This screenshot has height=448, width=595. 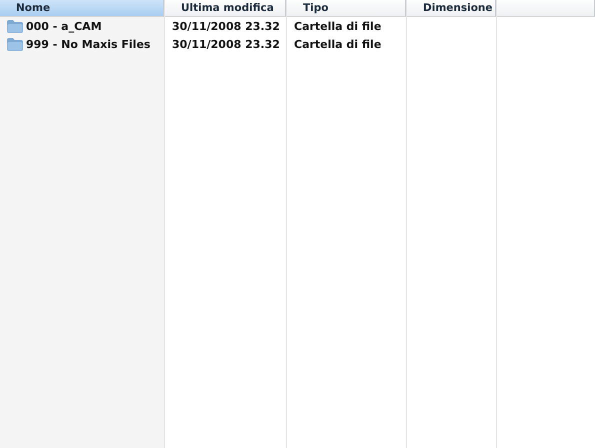 I want to click on file-name: 000 - a_CAM, so click(x=64, y=26).